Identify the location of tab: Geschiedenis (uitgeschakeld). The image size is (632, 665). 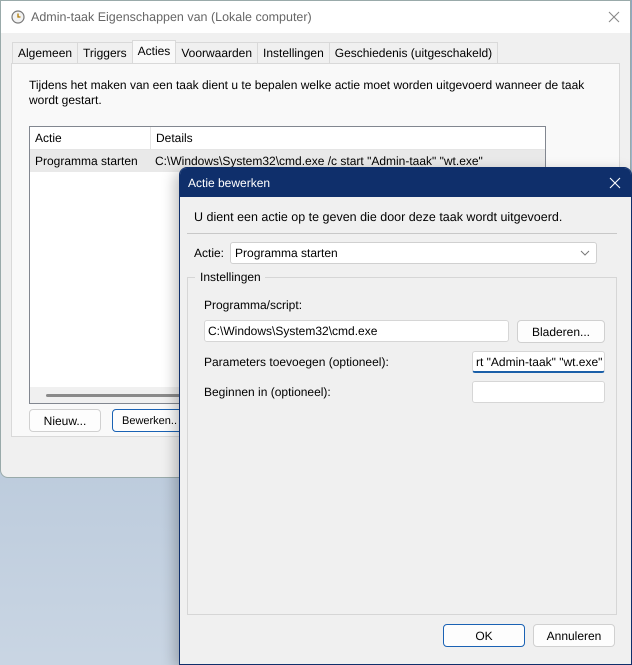
(413, 52).